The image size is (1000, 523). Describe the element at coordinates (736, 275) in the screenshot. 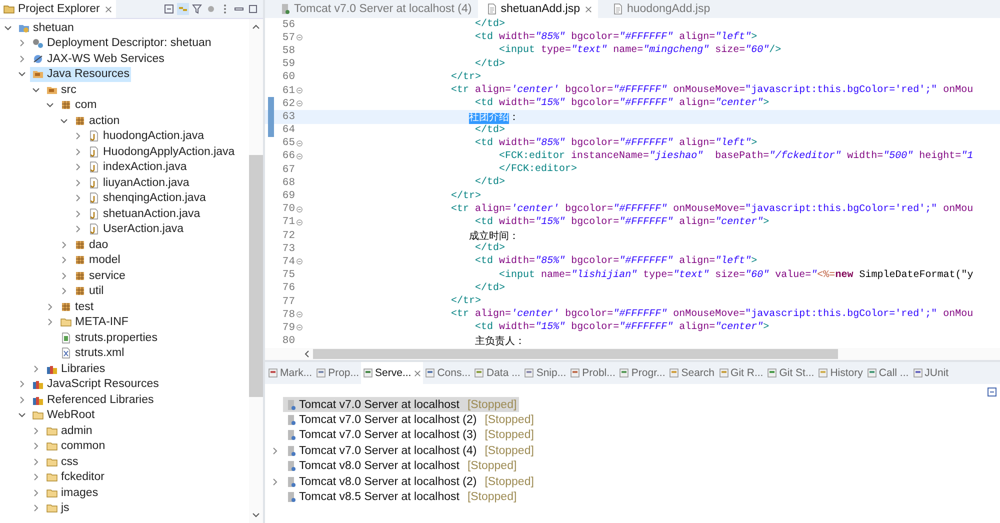

I see `code-line: <input name="lishijian" type="text" size="60" value="<%=new SimpleDateFormat("y` at that location.